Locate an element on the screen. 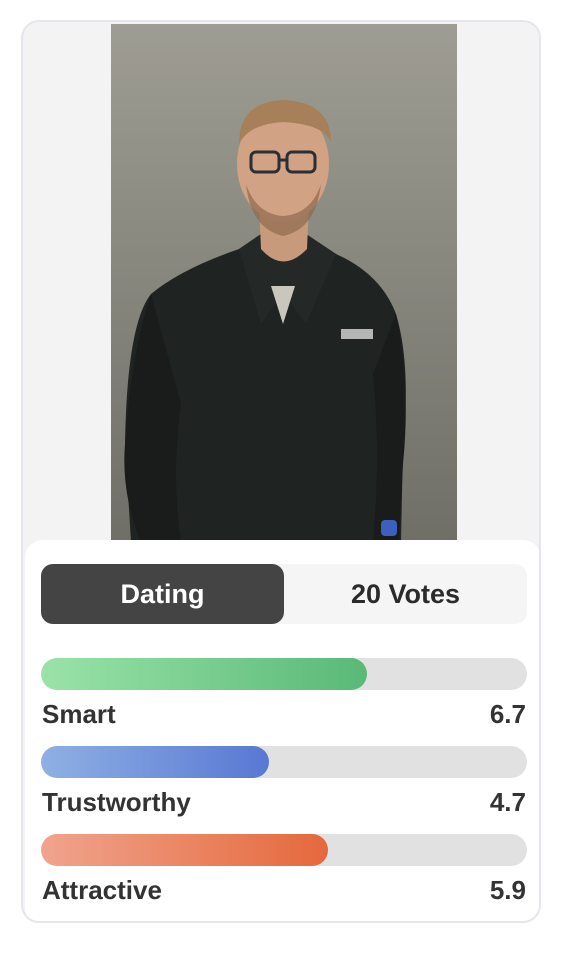 The image size is (572, 956). tab-dating: Dating is located at coordinates (162, 594).